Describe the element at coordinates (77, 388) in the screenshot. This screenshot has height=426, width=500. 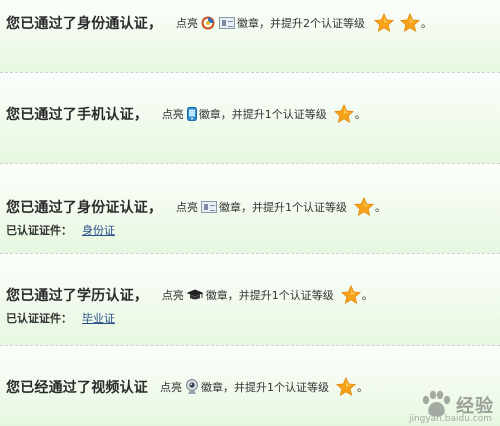
I see `card-title: 您已经通过了视频认证` at that location.